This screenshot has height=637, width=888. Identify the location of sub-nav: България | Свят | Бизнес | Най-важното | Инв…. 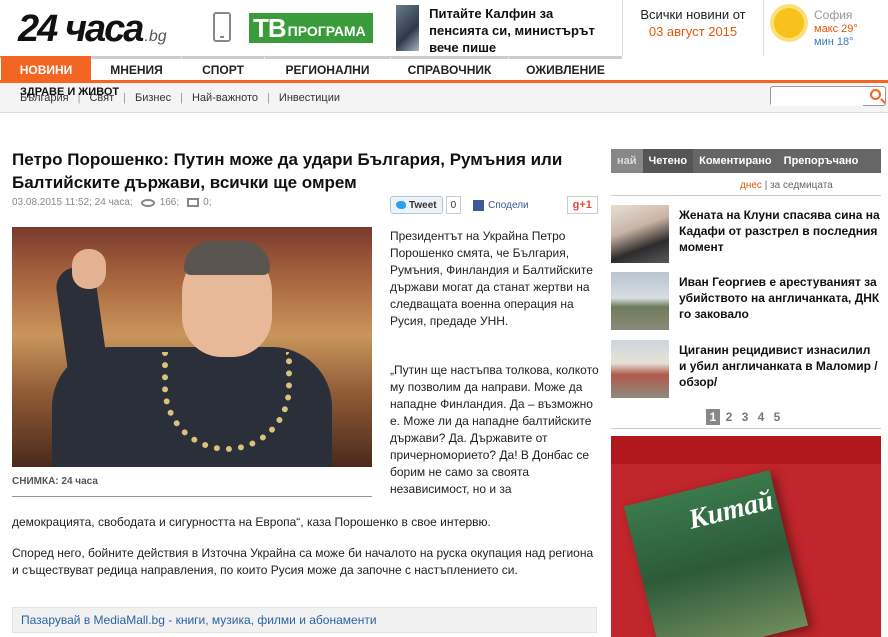
(444, 98).